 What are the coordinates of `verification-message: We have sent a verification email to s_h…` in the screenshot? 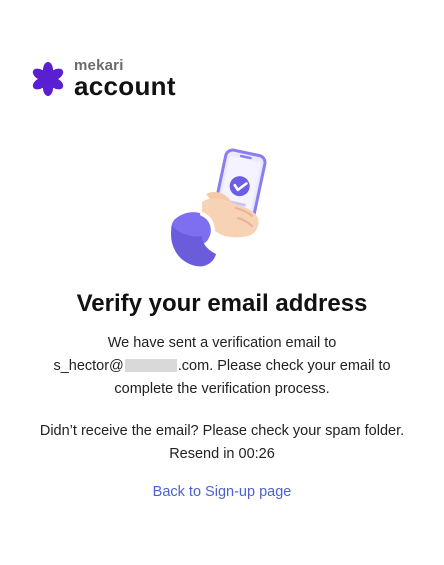 It's located at (222, 366).